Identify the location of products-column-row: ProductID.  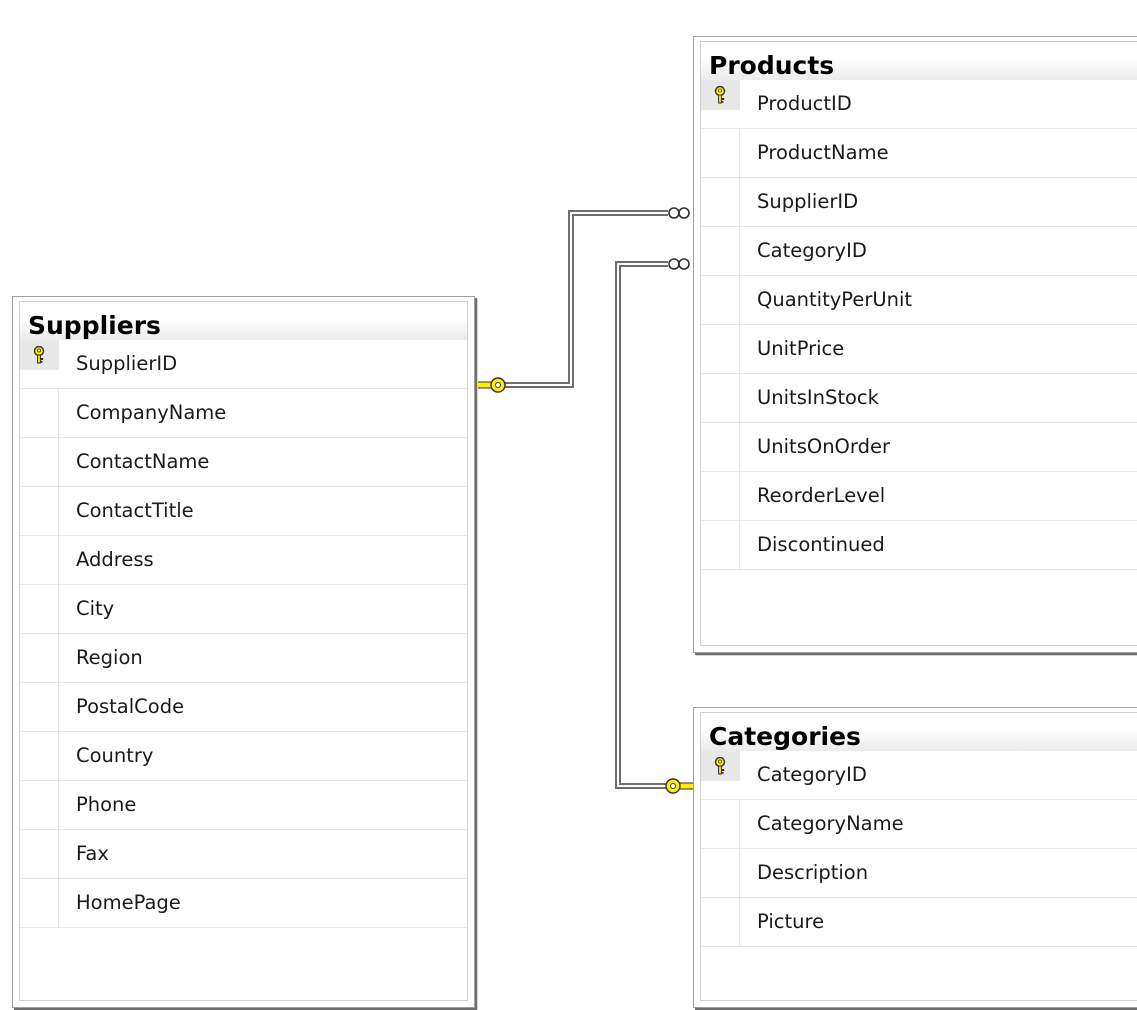
(919, 104).